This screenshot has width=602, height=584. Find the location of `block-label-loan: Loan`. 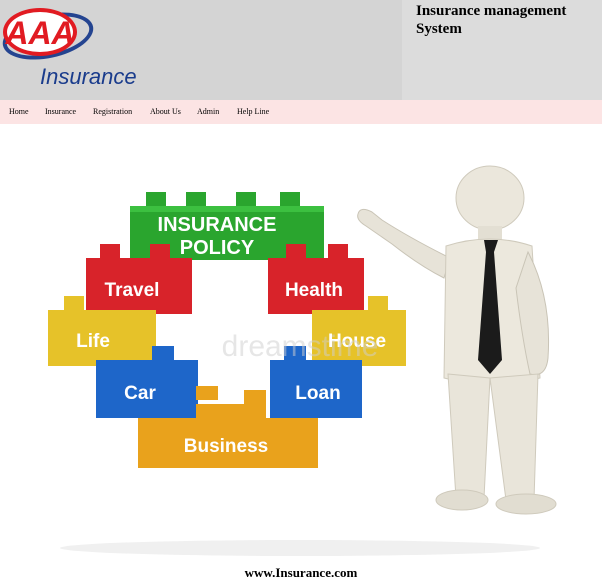

block-label-loan: Loan is located at coordinates (317, 393).